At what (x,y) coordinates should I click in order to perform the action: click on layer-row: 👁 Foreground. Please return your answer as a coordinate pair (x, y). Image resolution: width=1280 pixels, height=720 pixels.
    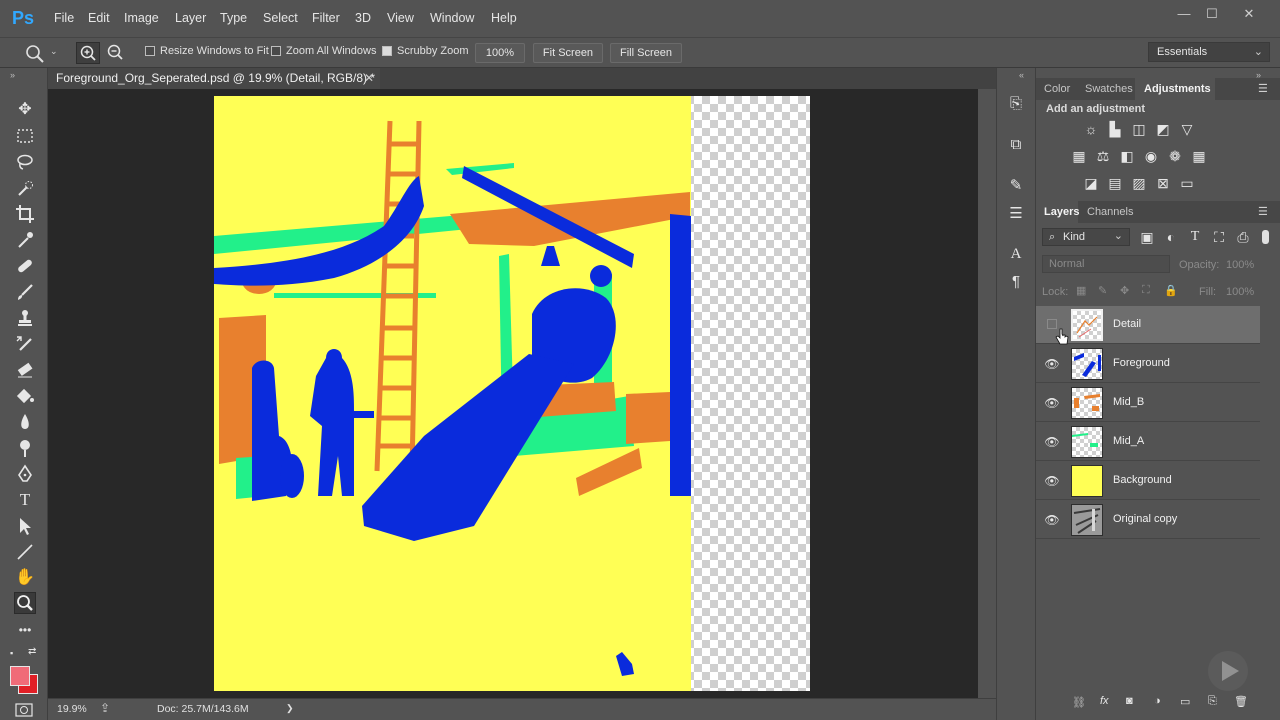
    Looking at the image, I should click on (1148, 364).